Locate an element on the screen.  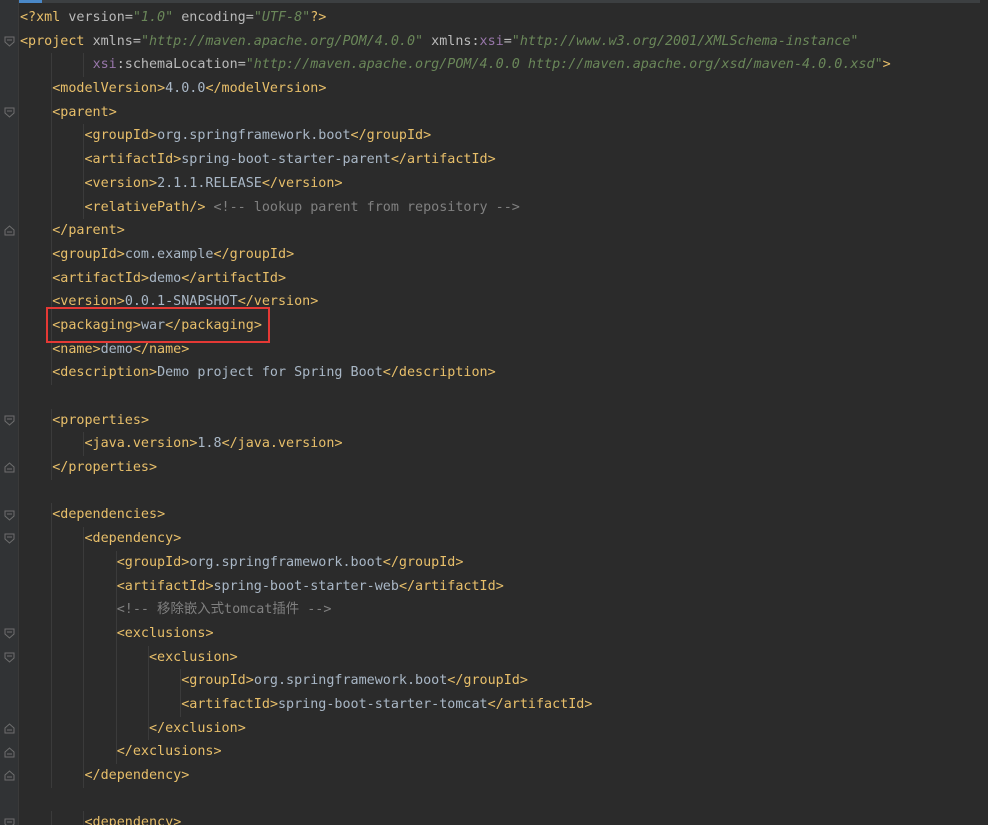
code-text: <exclusion> is located at coordinates (193, 657).